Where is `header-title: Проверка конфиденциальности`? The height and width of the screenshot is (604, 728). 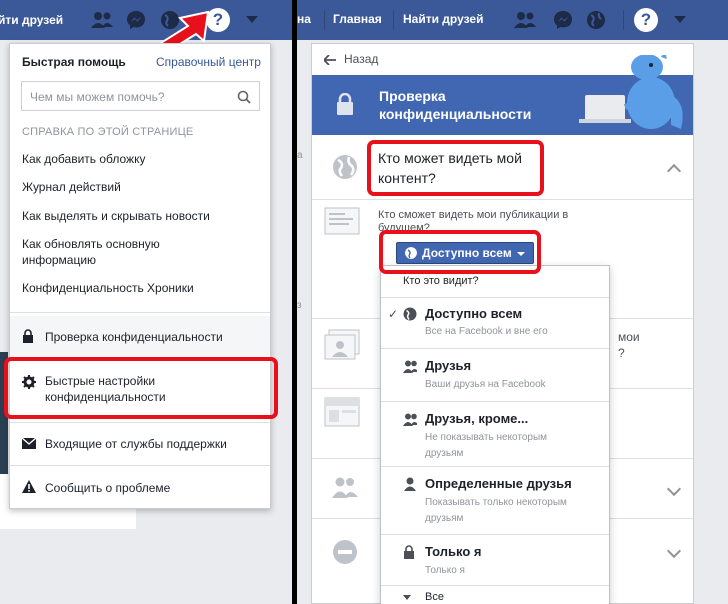 header-title: Проверка конфиденциальности is located at coordinates (469, 105).